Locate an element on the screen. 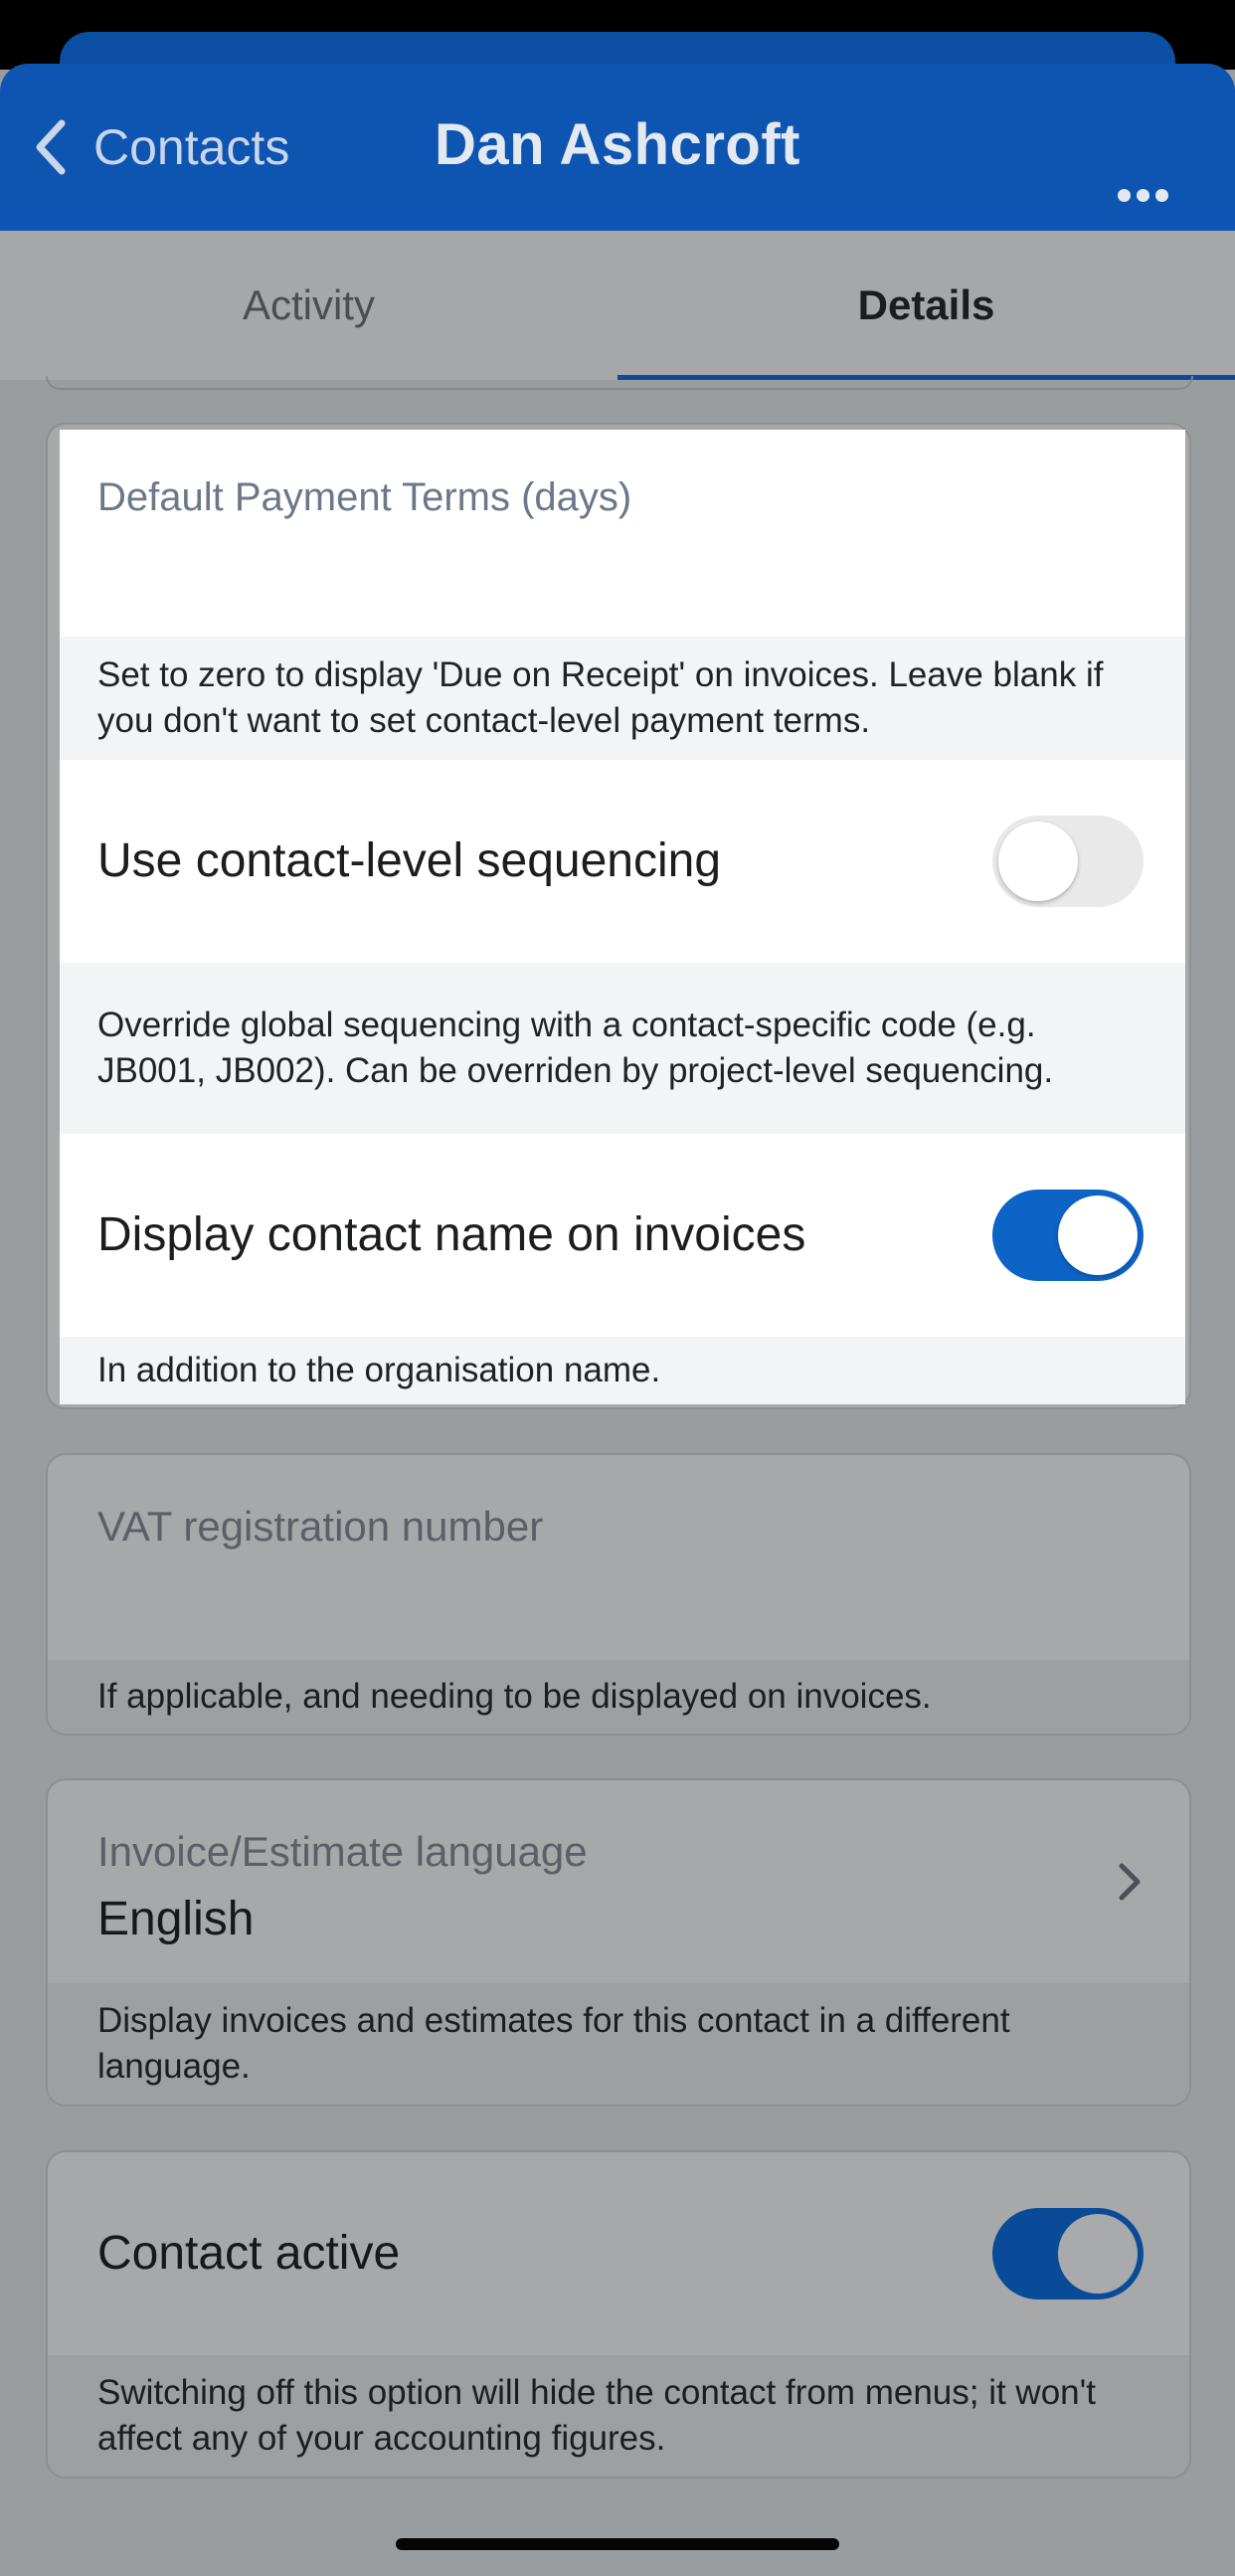 The image size is (1235, 2576). tab-details: Details is located at coordinates (926, 305).